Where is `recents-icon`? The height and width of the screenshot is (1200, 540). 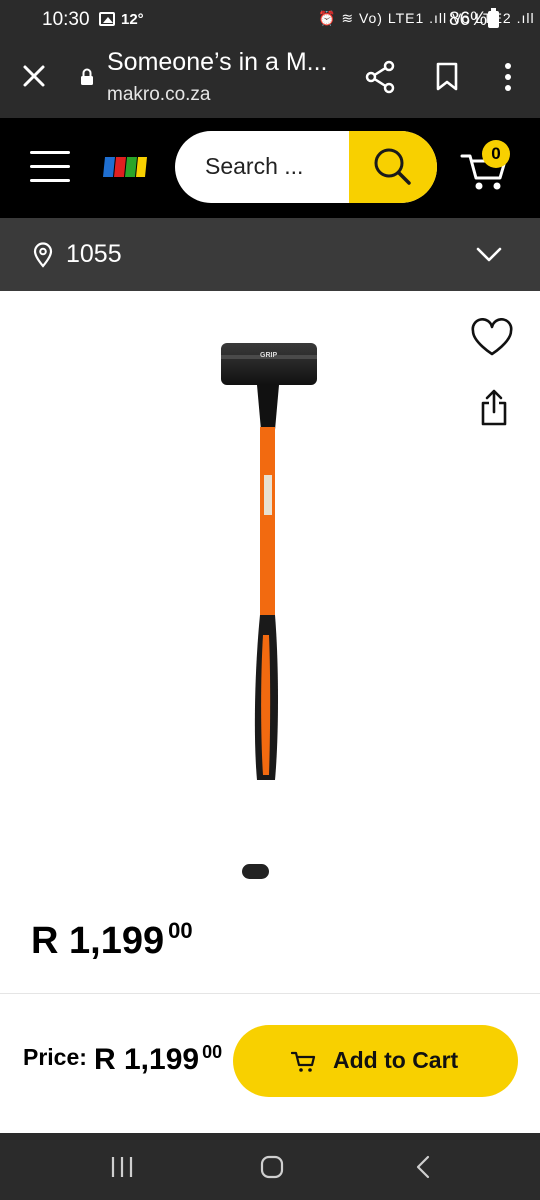 recents-icon is located at coordinates (122, 1167).